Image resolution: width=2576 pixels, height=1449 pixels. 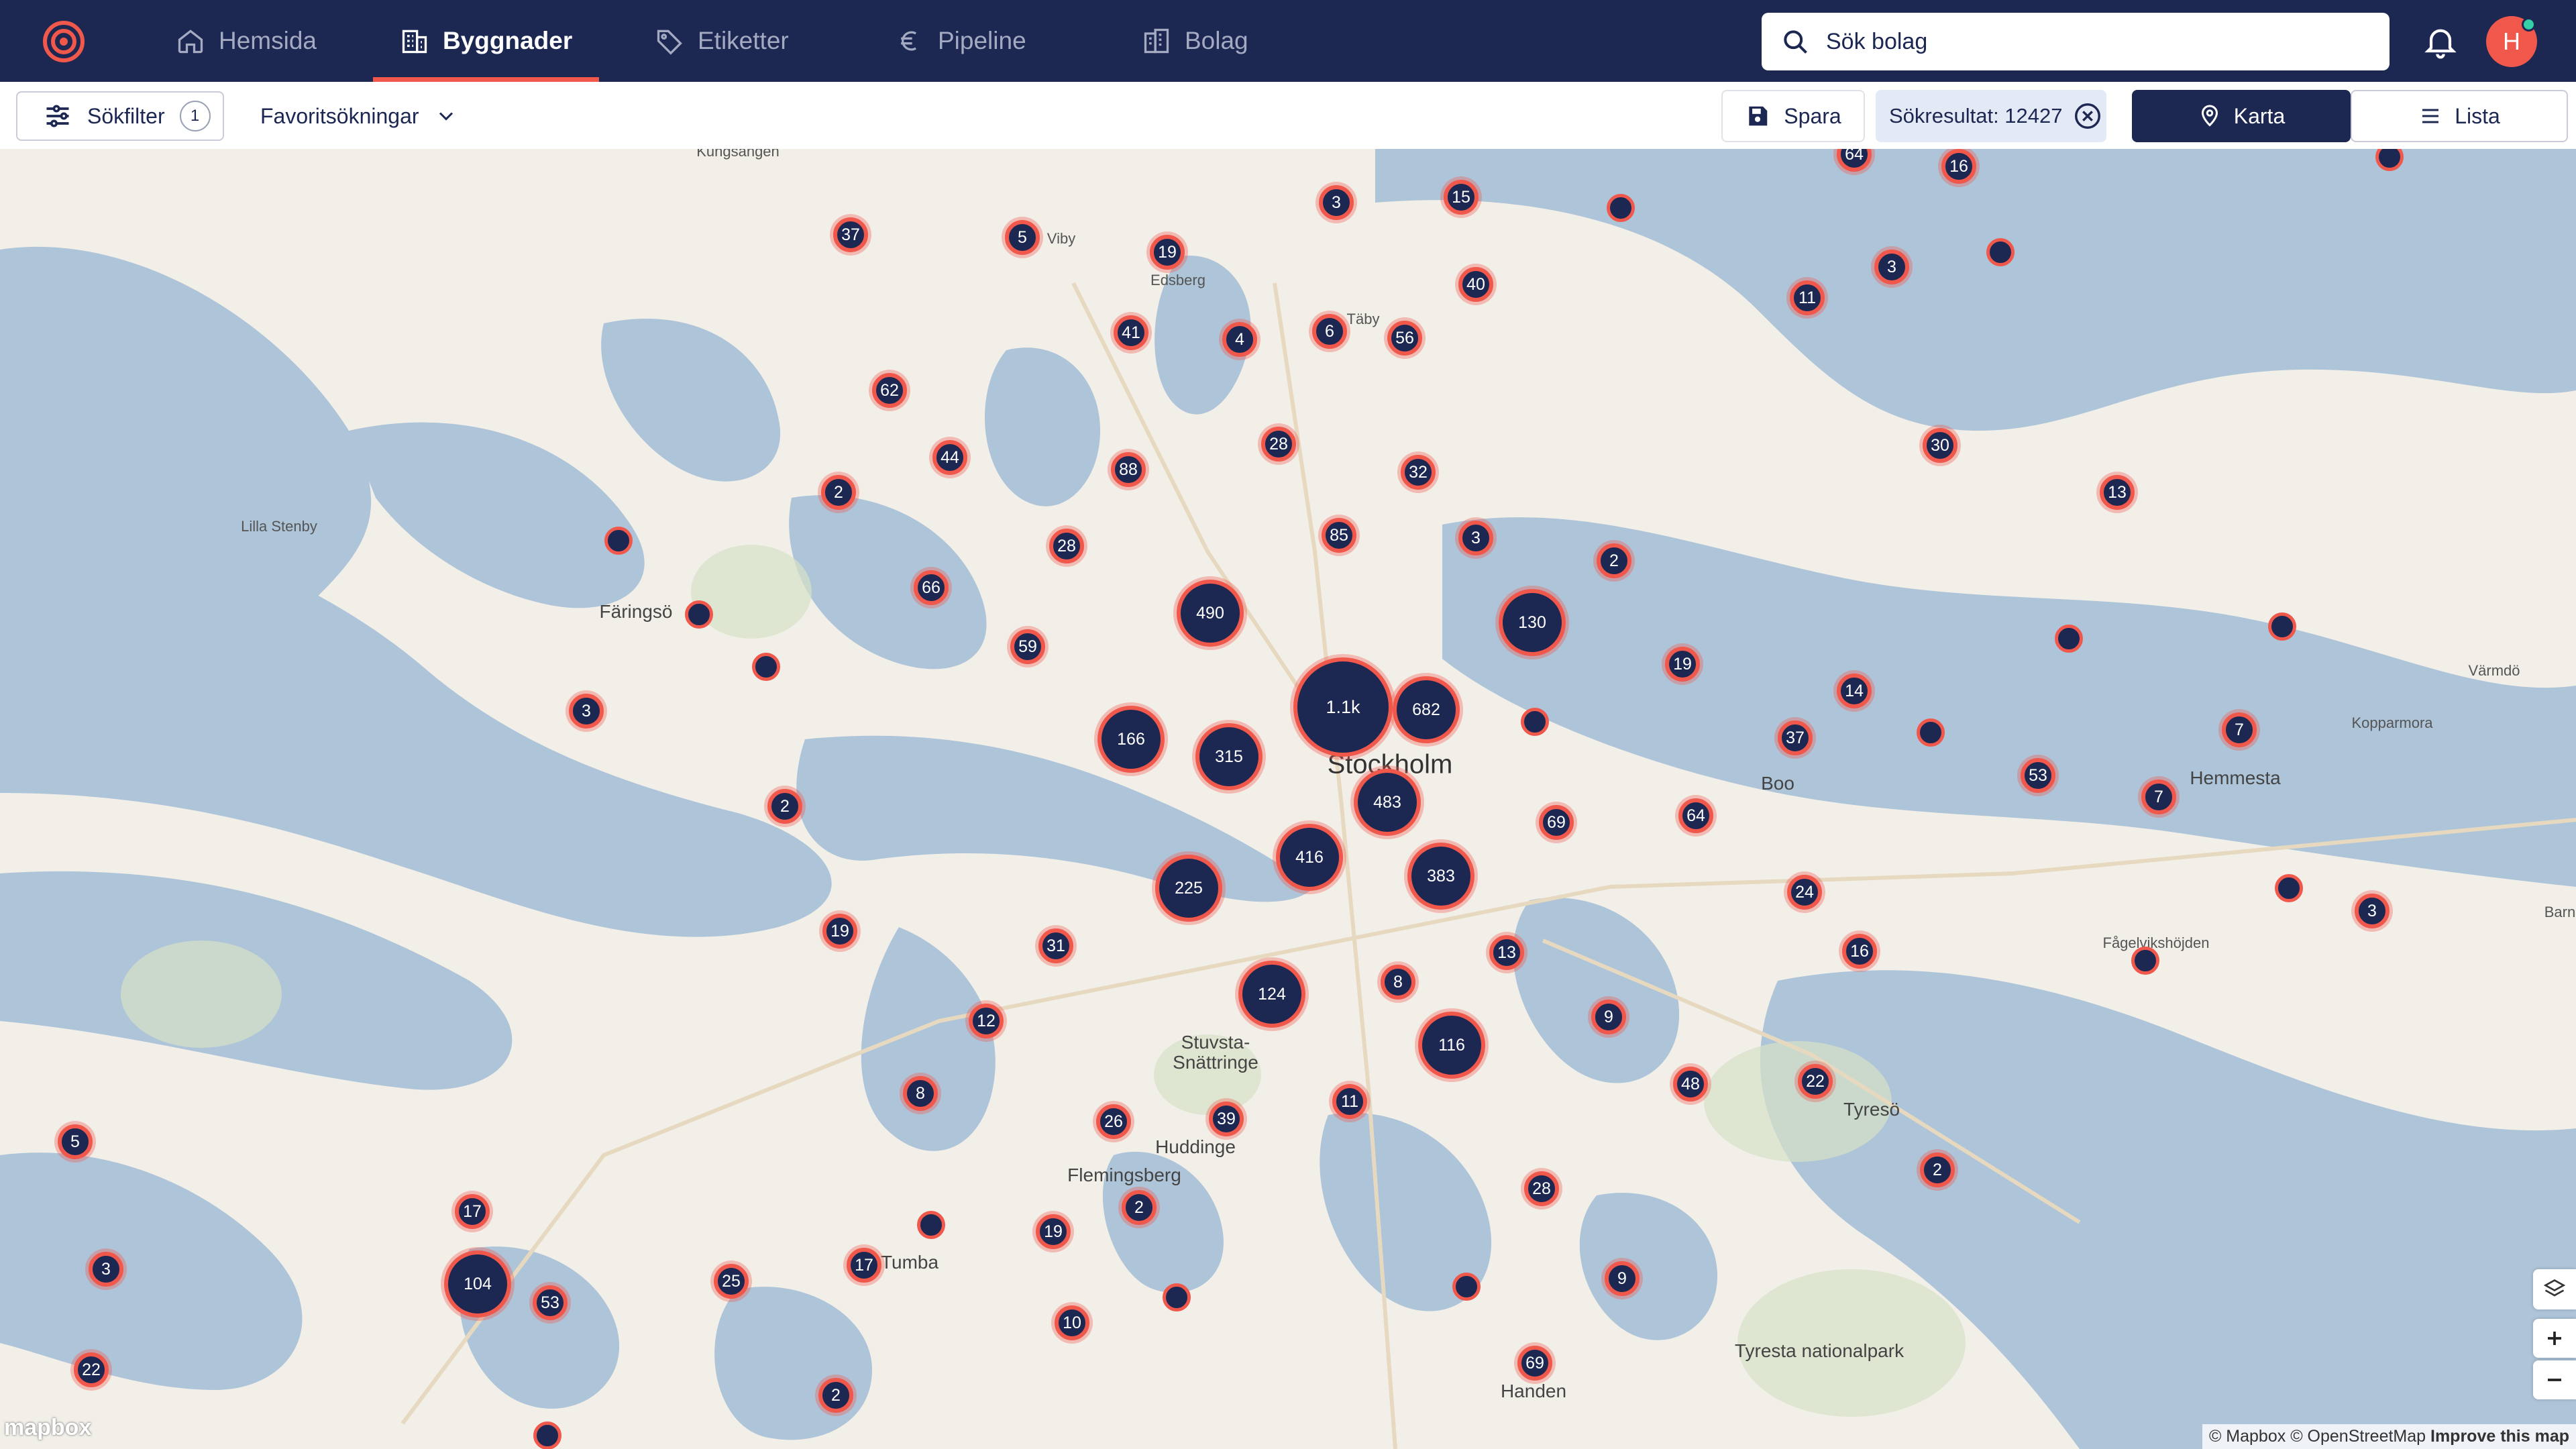 I want to click on map-cluster-marker: 39, so click(x=1226, y=1119).